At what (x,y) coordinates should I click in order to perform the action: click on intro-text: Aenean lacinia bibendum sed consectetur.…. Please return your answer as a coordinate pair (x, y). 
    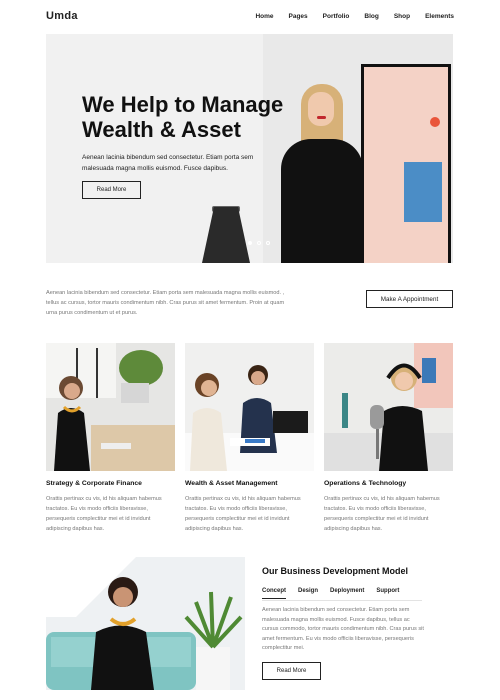
    Looking at the image, I should click on (165, 303).